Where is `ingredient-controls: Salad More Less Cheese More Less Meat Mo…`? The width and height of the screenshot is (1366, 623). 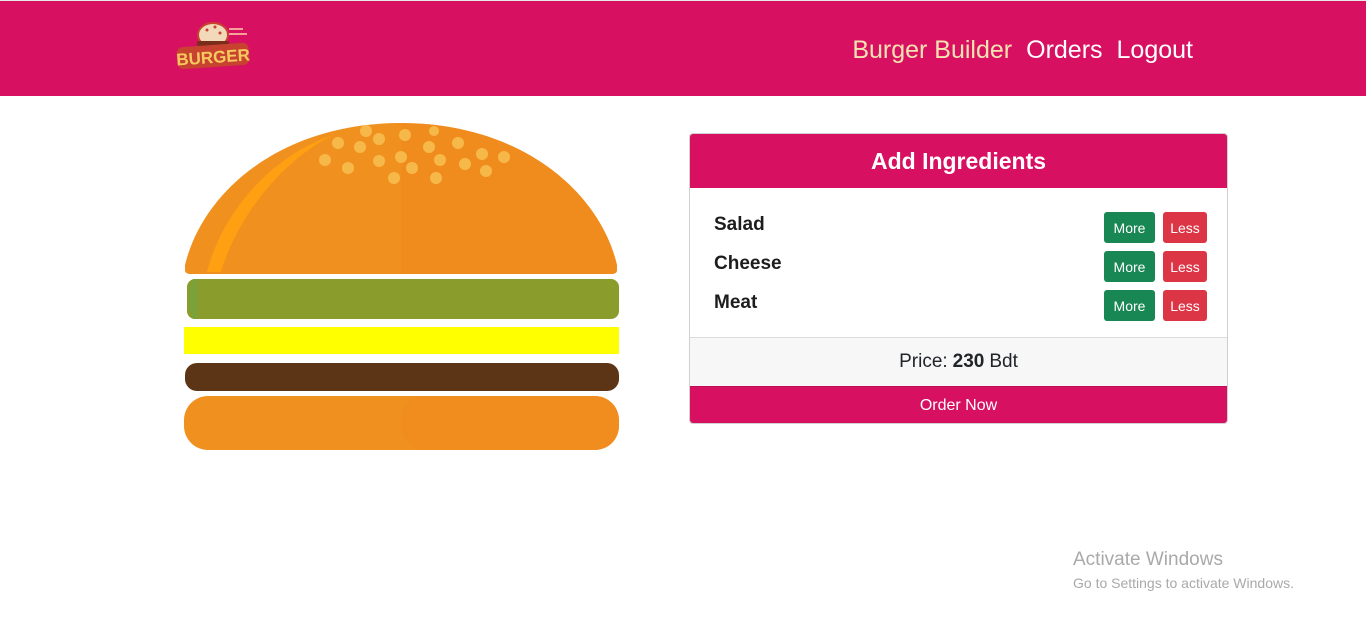
ingredient-controls: Salad More Less Cheese More Less Meat Mo… is located at coordinates (958, 263).